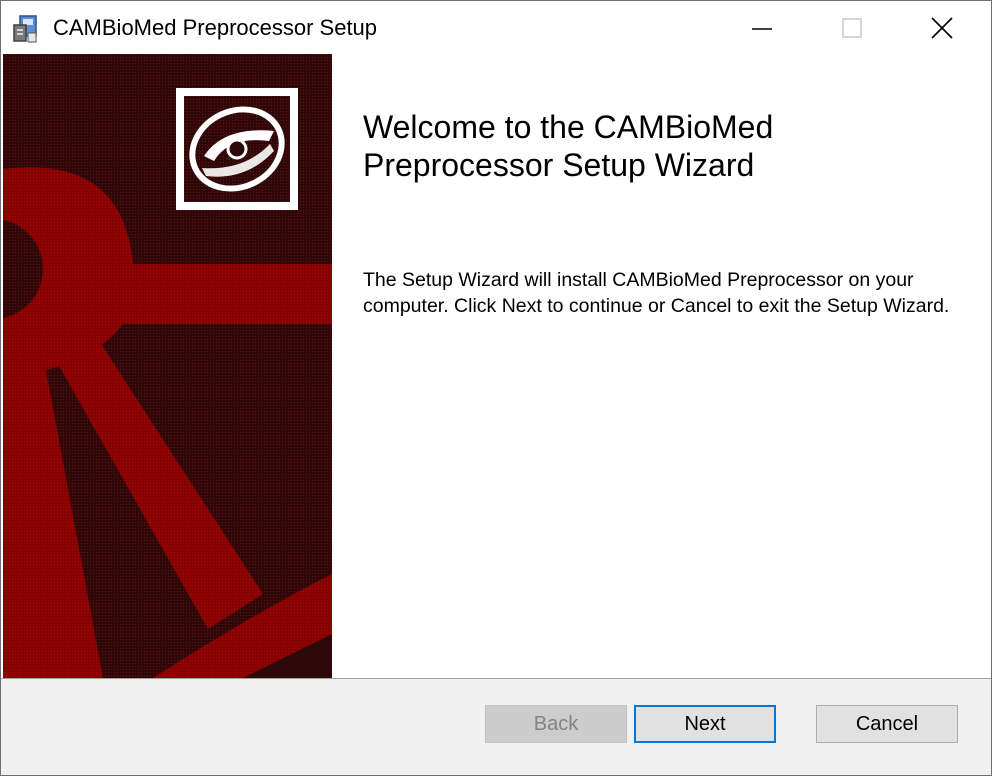 The height and width of the screenshot is (776, 992). I want to click on minimize-button, so click(762, 27).